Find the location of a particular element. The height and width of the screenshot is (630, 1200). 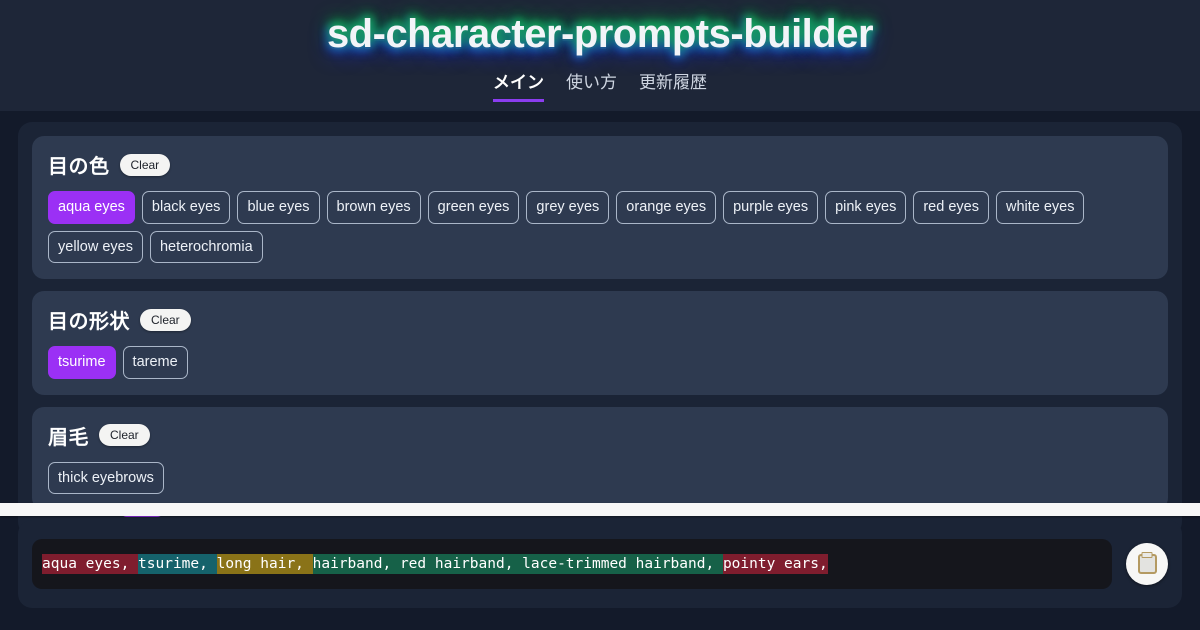

tag-chip: brown eyes is located at coordinates (373, 207).